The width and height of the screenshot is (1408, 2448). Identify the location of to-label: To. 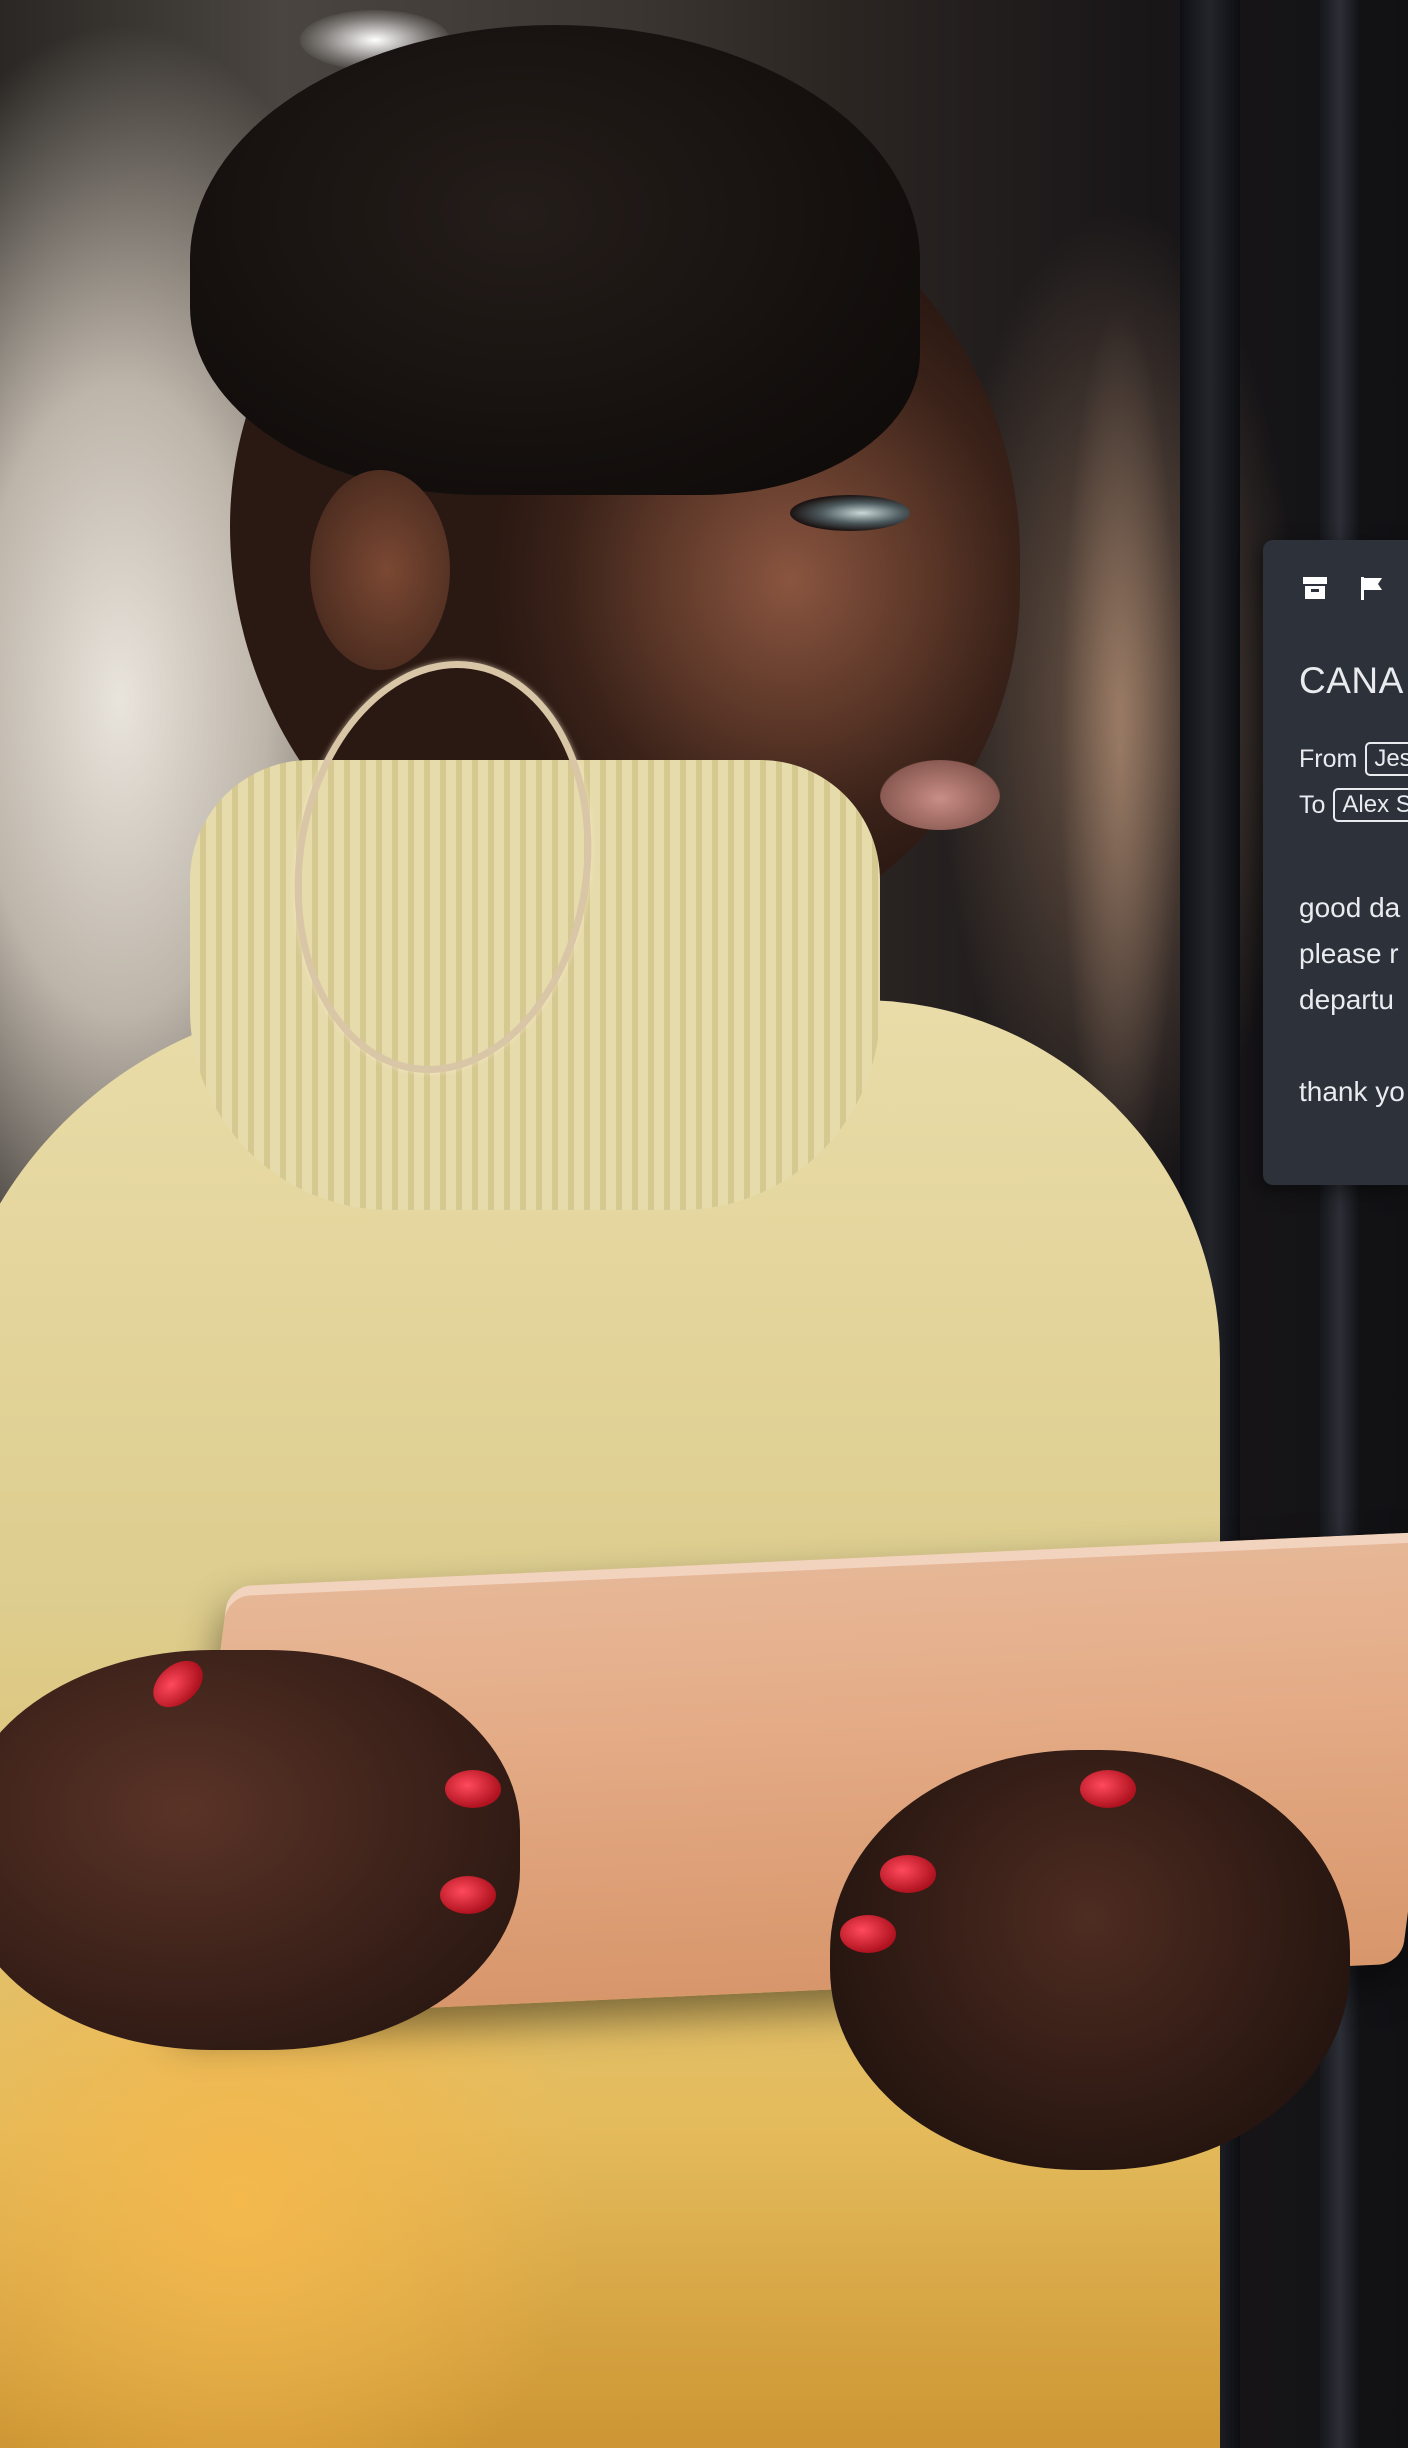
(1312, 804).